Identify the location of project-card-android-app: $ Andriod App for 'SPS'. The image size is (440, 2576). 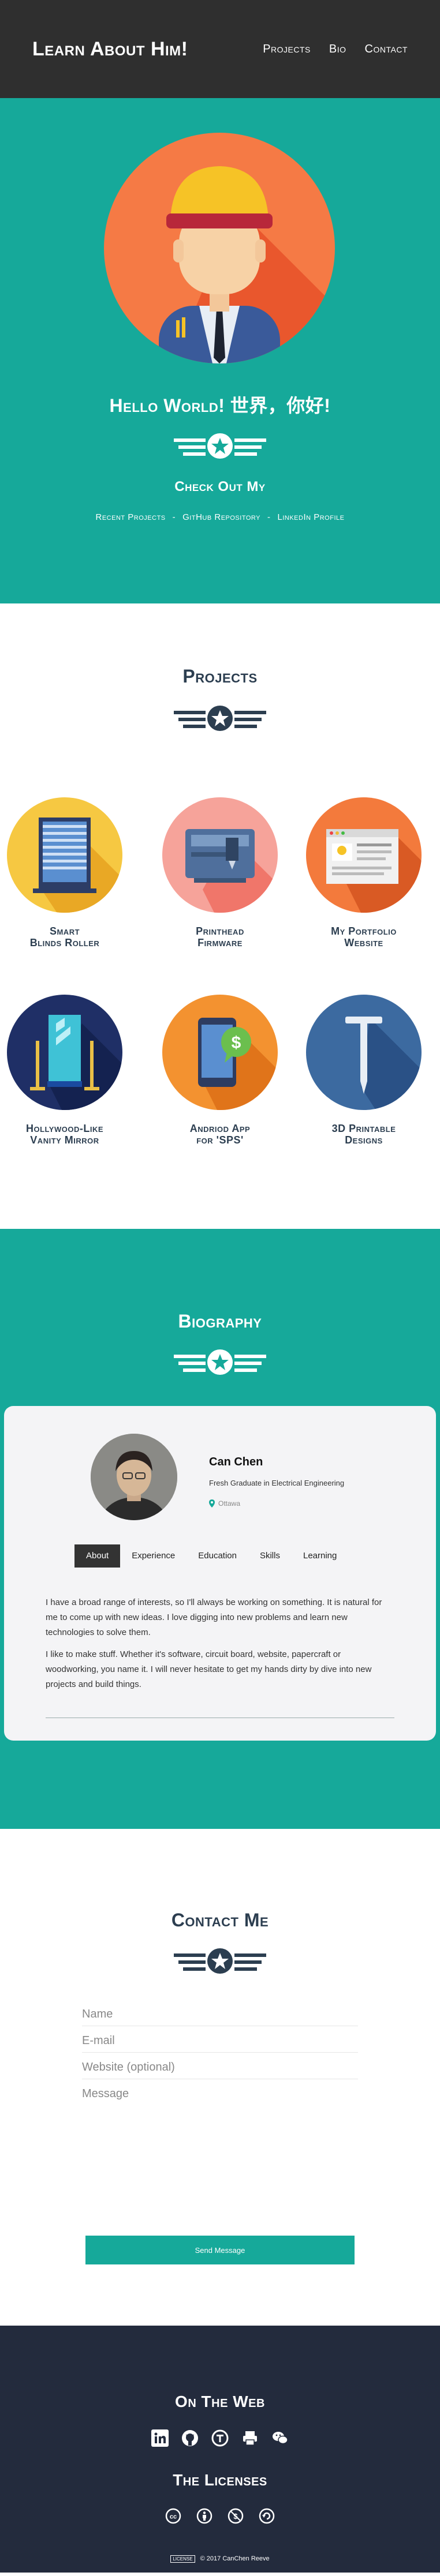
(220, 1070).